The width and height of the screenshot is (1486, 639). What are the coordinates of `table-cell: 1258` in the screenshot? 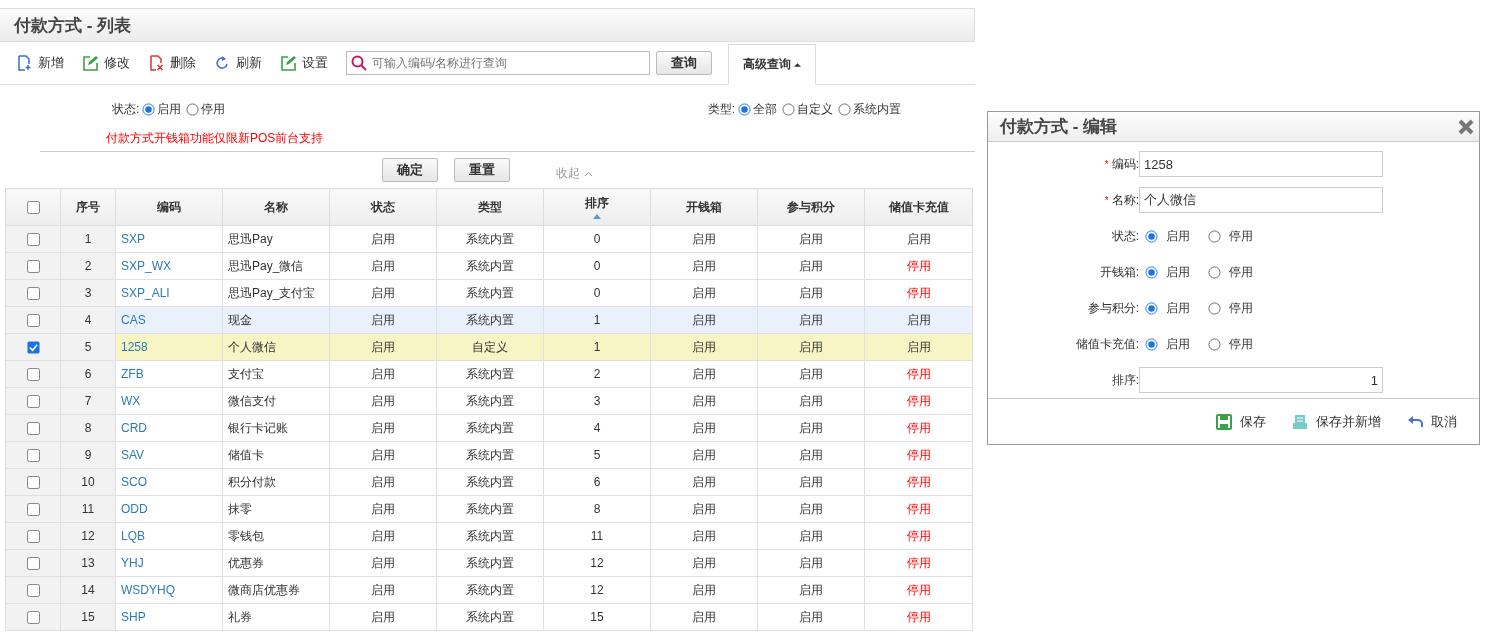 It's located at (169, 347).